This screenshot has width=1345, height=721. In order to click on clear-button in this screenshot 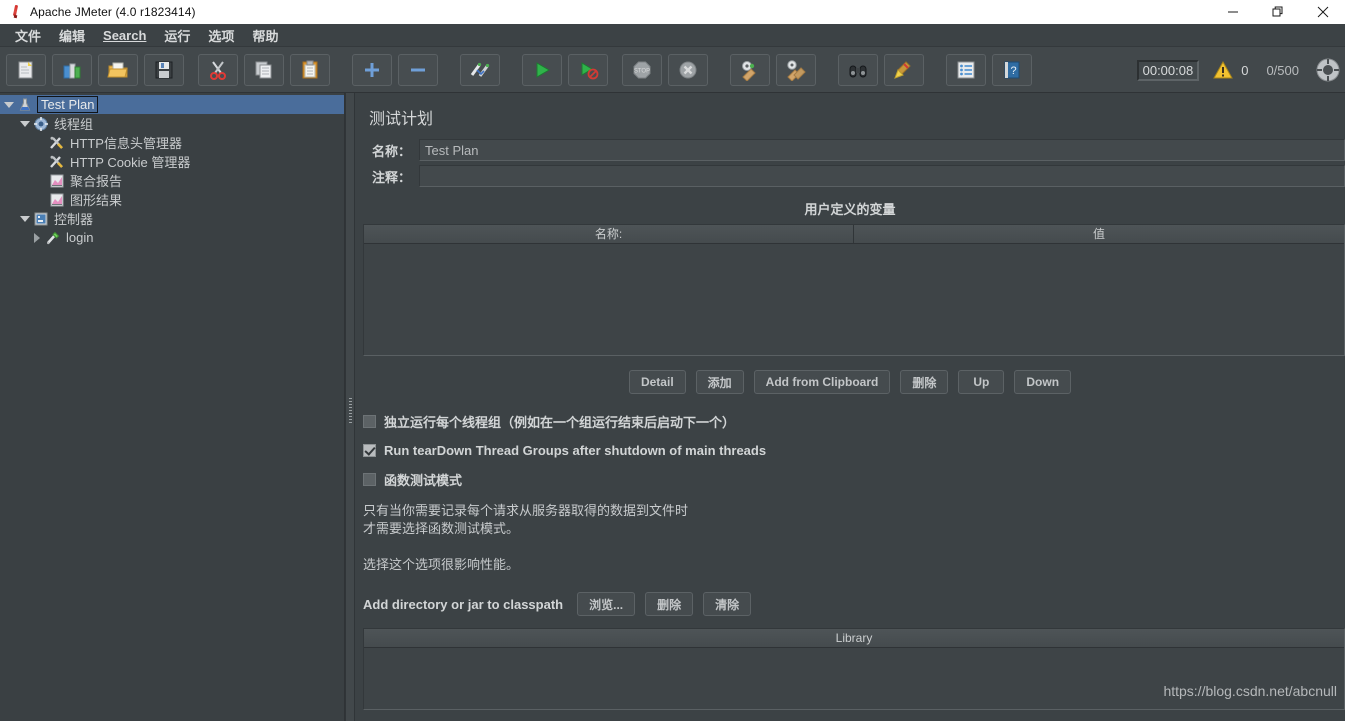, I will do `click(750, 69)`.